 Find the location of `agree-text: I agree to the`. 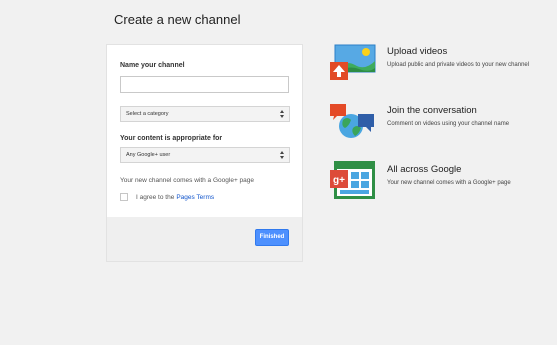

agree-text: I agree to the is located at coordinates (155, 197).